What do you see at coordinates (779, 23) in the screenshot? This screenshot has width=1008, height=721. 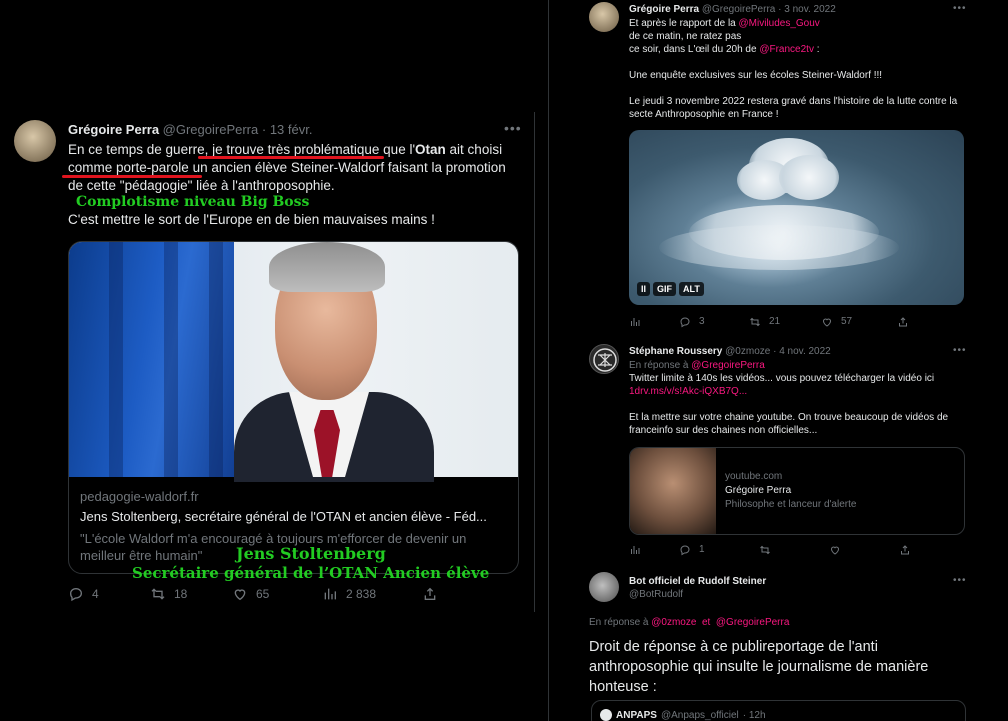 I see `mention-link: @Miviludes_Gouv` at bounding box center [779, 23].